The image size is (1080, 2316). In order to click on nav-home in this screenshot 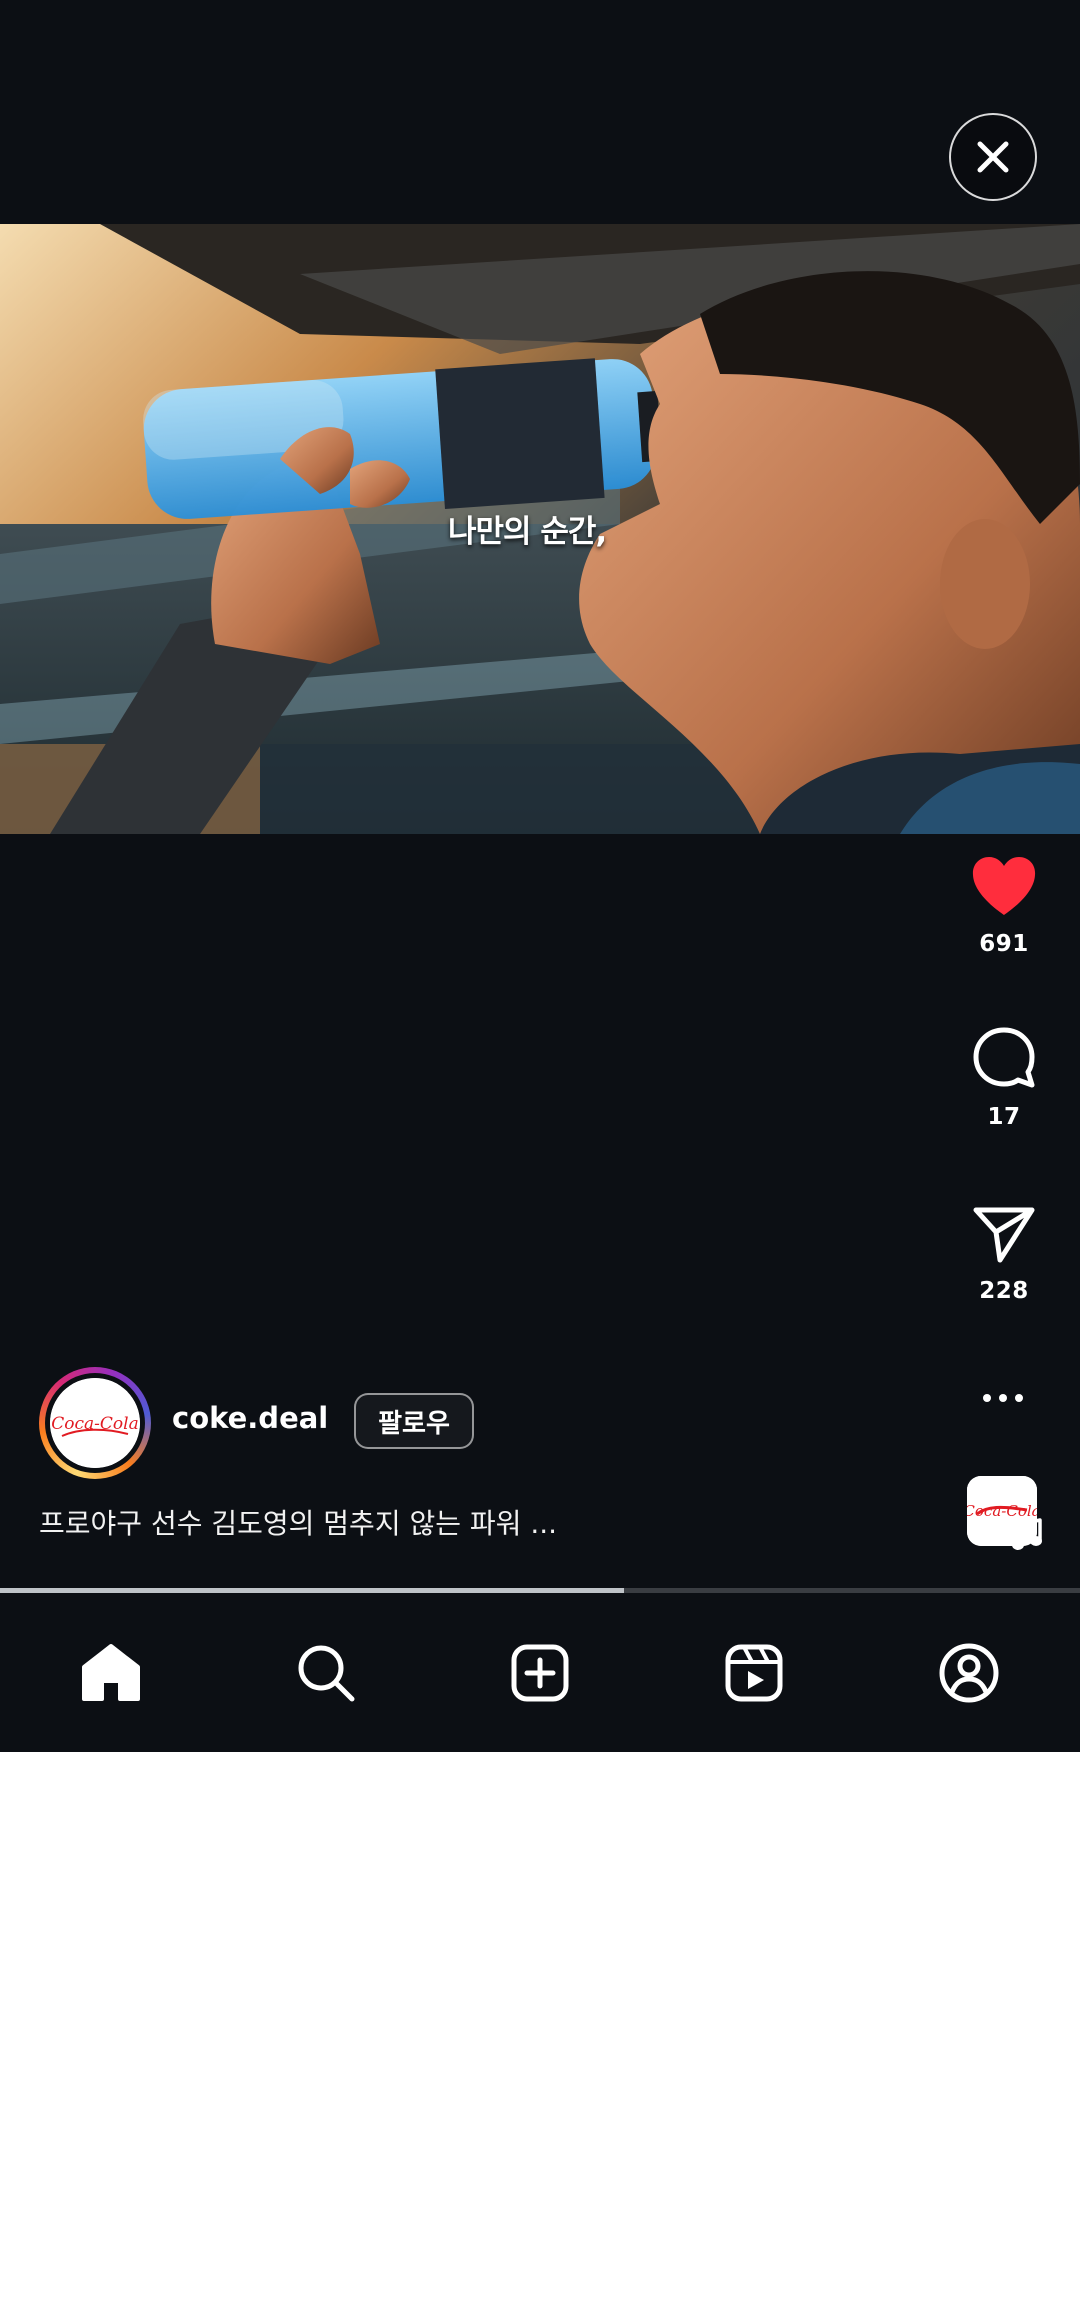, I will do `click(111, 1673)`.